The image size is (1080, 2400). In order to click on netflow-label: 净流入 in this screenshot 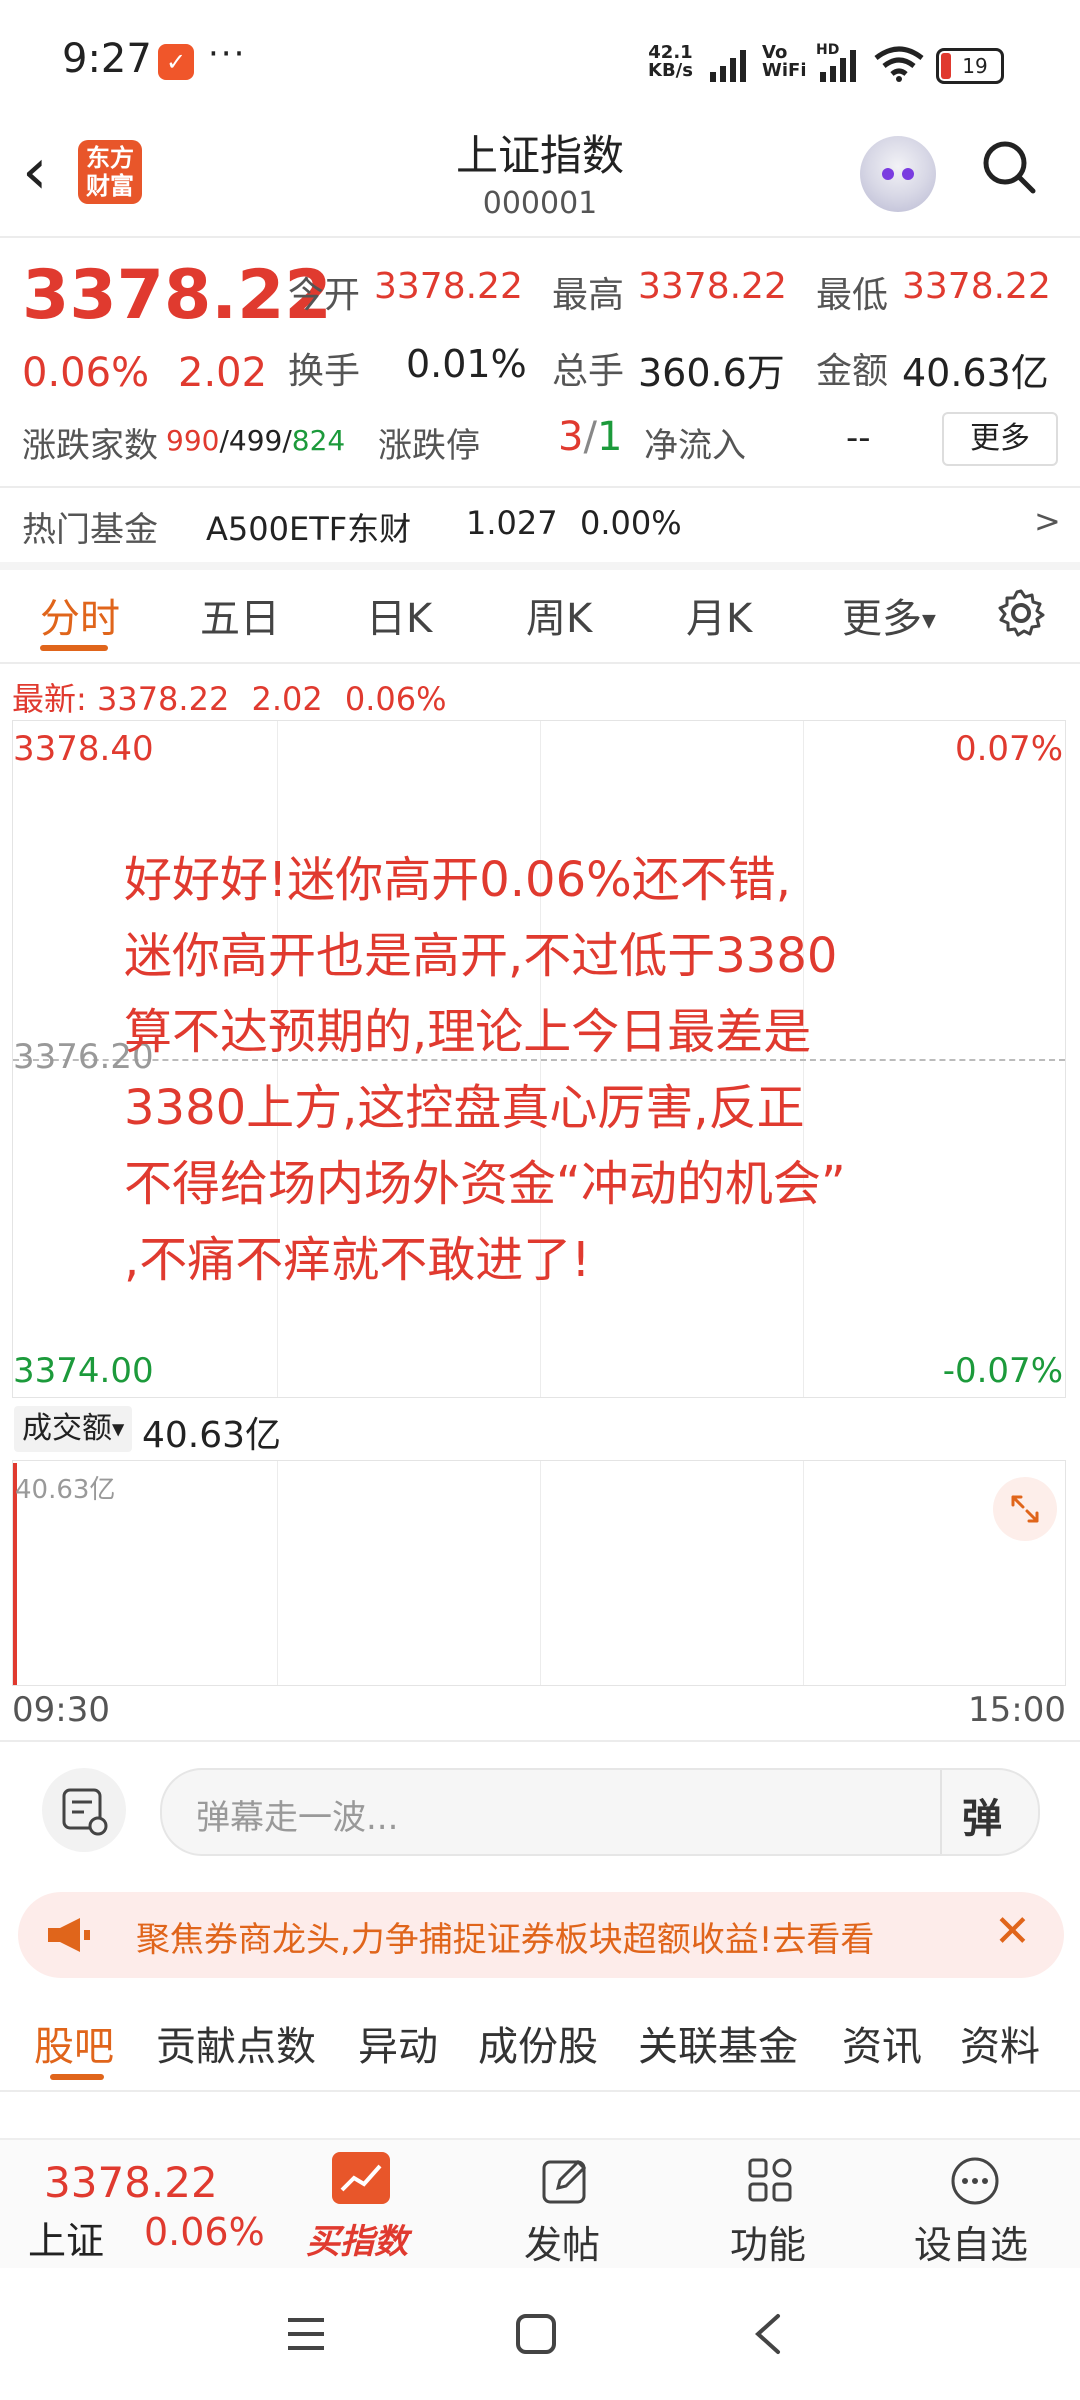, I will do `click(695, 446)`.